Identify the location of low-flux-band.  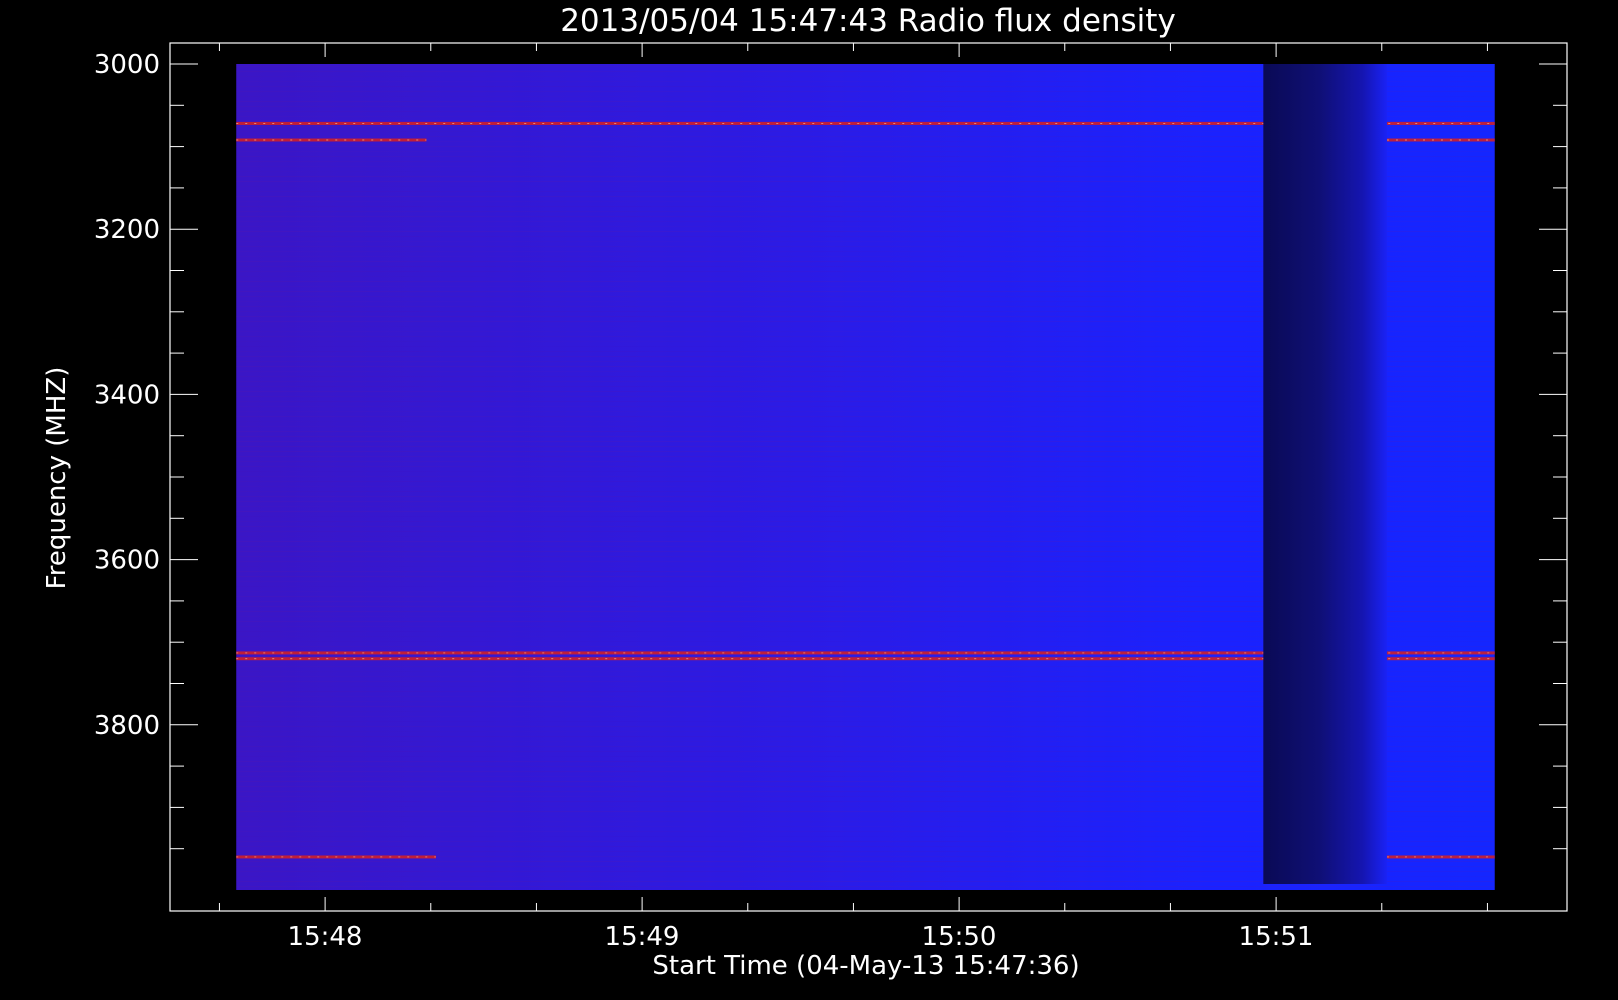
(1325, 474).